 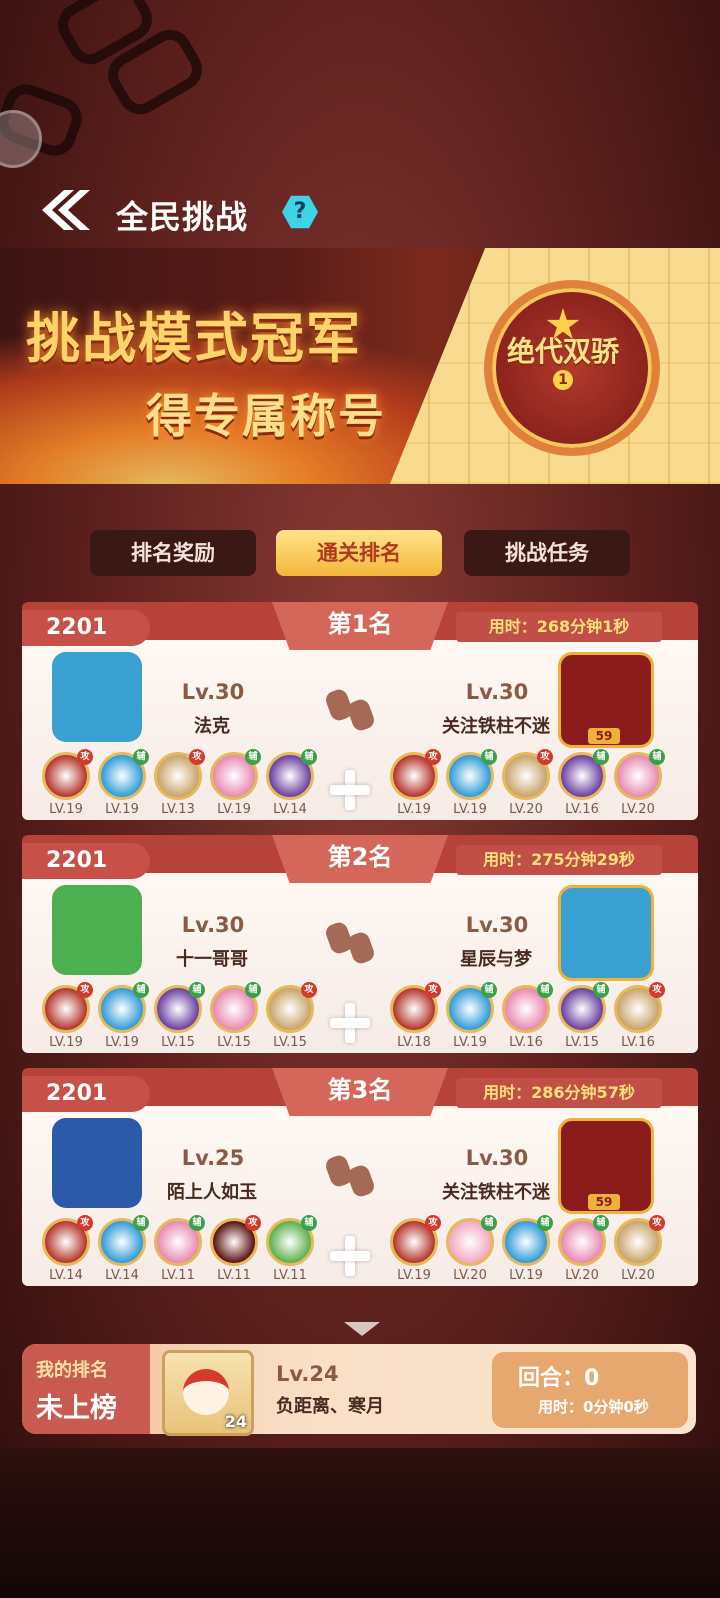 I want to click on player-name: 星辰与梦, so click(x=496, y=959).